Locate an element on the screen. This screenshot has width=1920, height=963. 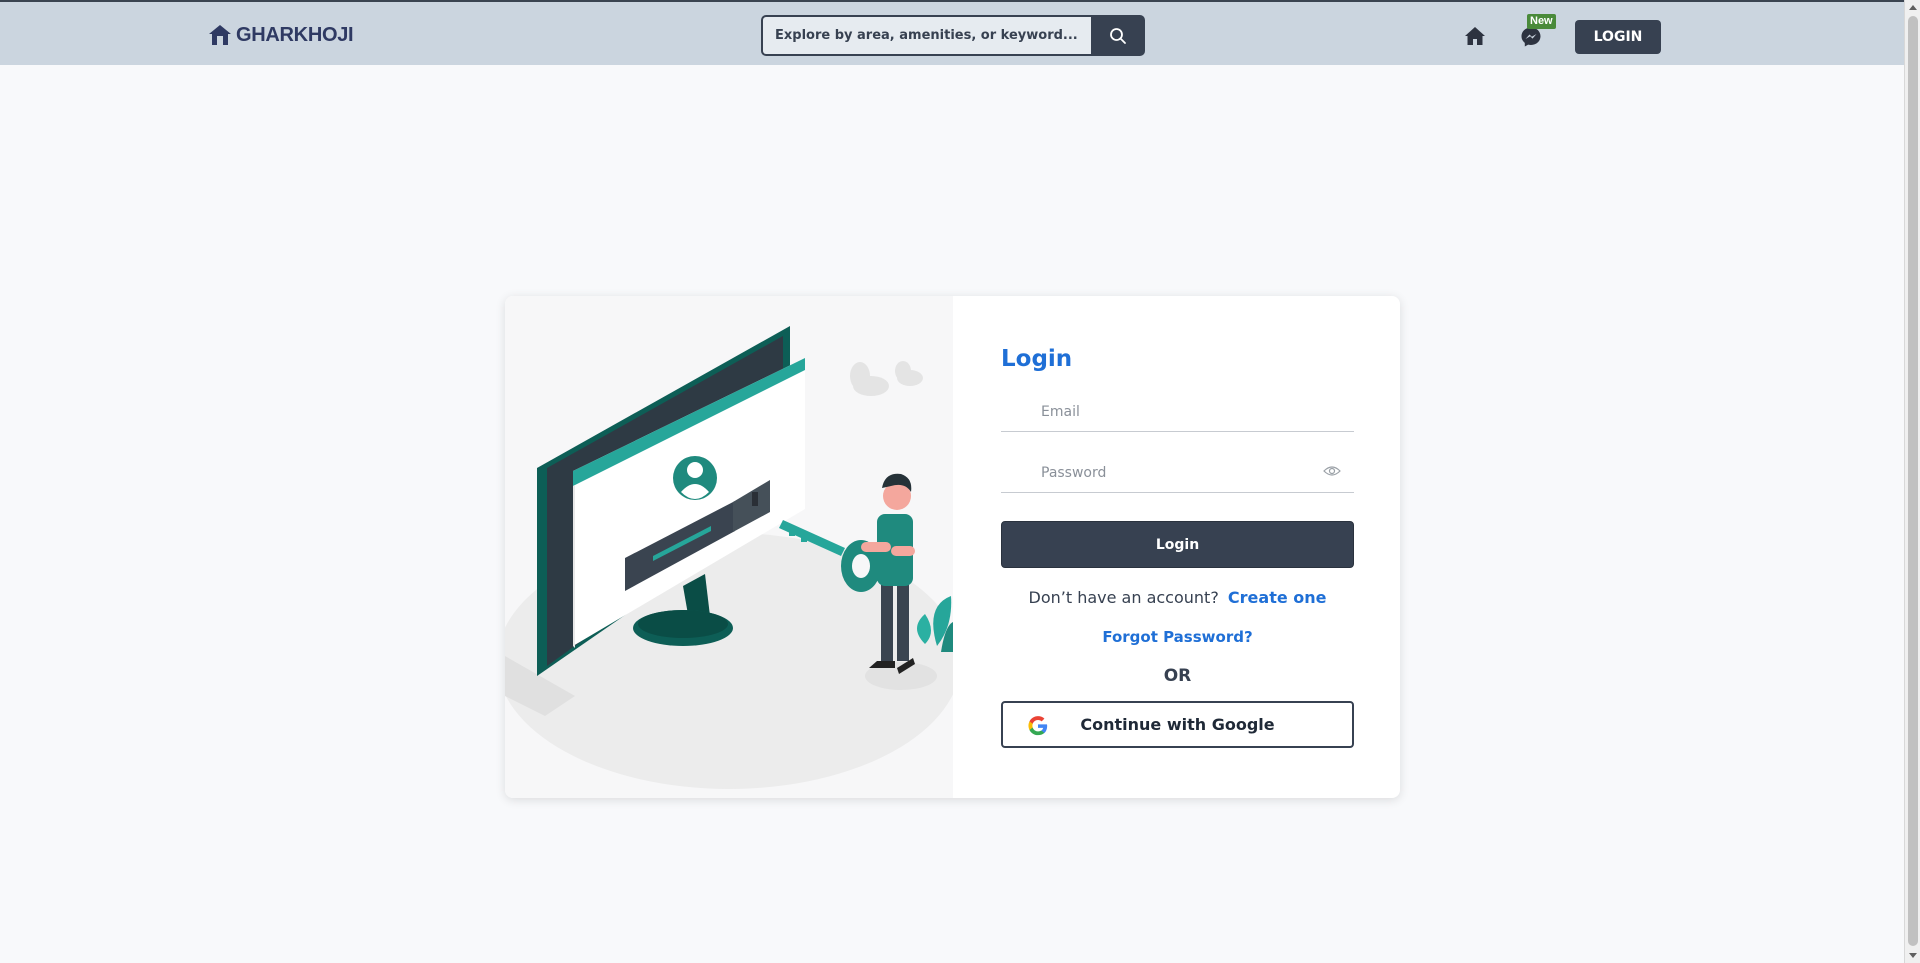
header-login-button: LOGIN is located at coordinates (1618, 37).